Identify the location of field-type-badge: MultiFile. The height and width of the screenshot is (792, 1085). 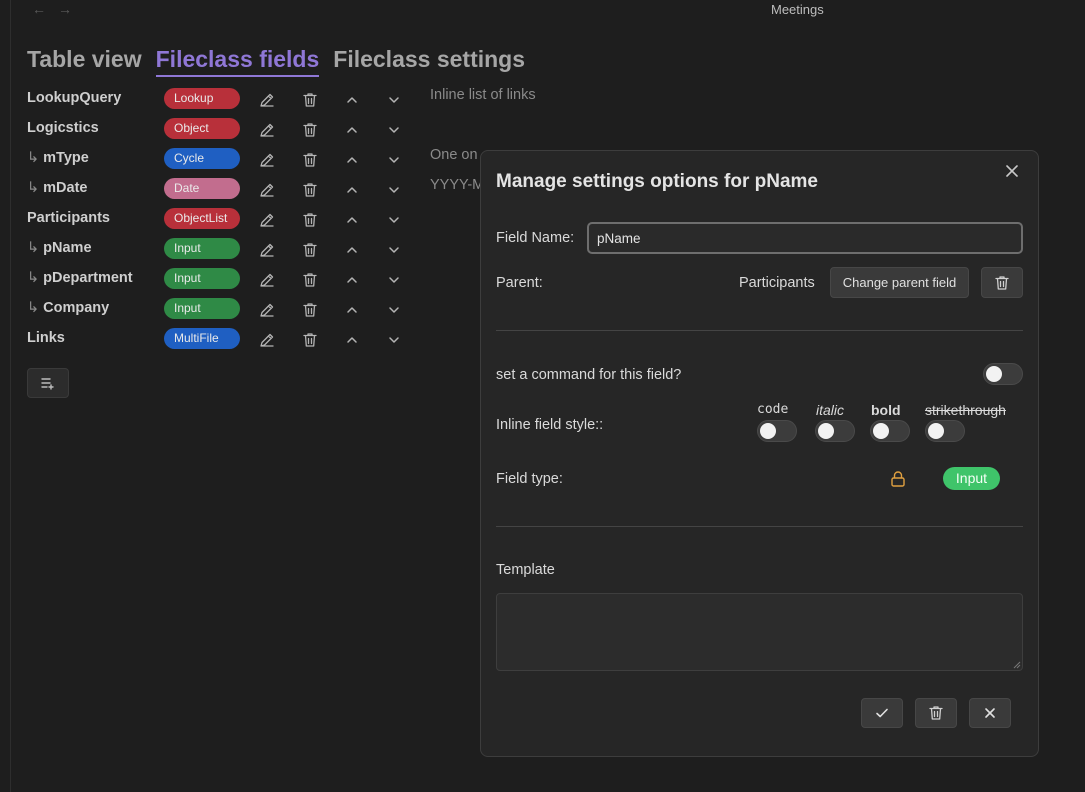
(202, 338).